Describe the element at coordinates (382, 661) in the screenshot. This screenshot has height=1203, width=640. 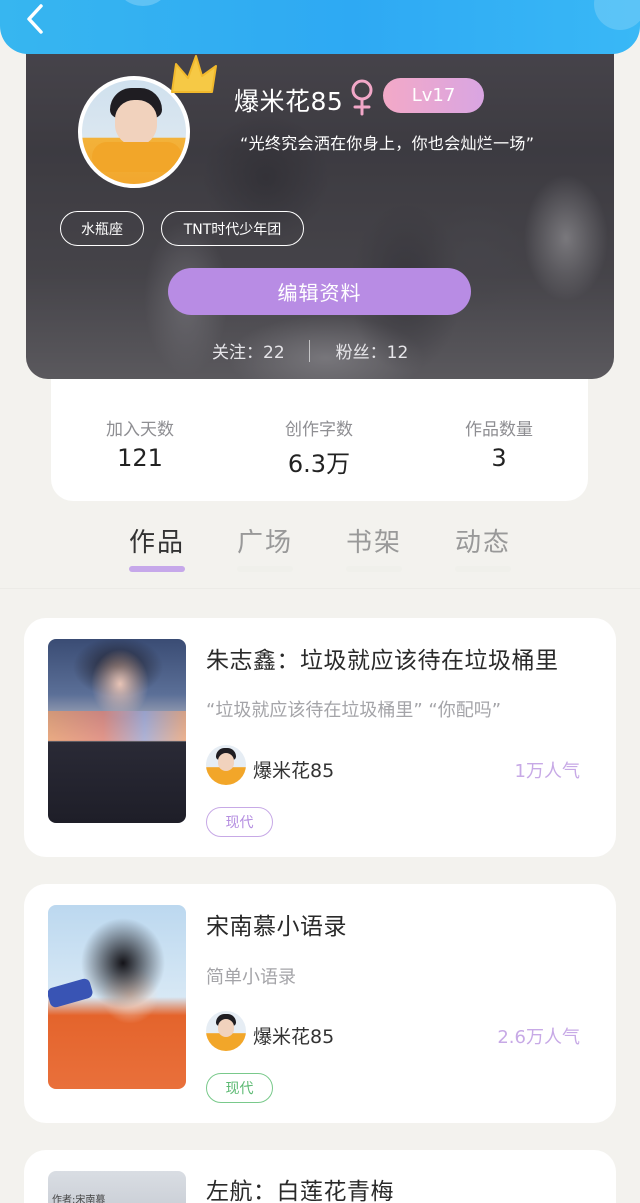
I see `work-title: 朱志鑫：垃圾就应该待在垃圾桶里` at that location.